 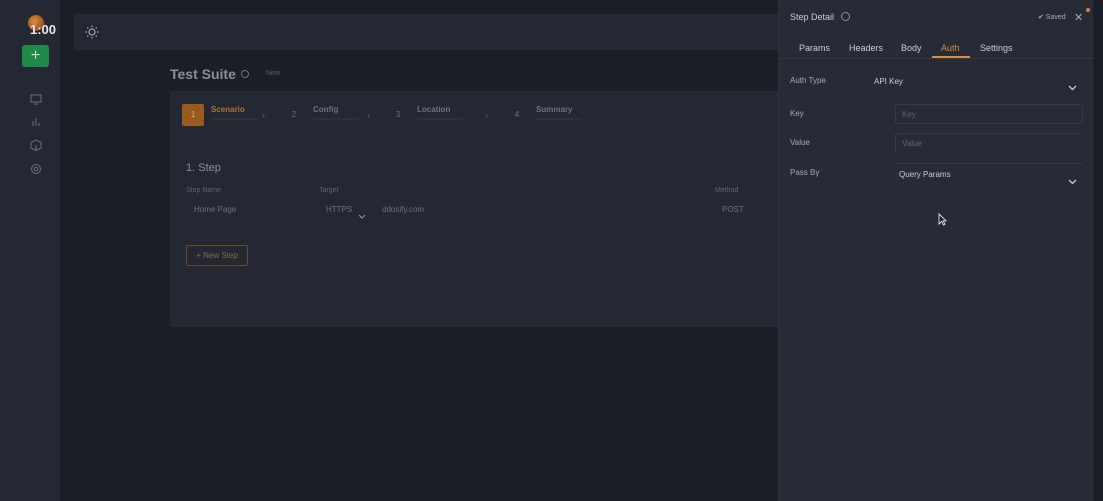 I want to click on section-title: 1. Step, so click(x=203, y=168).